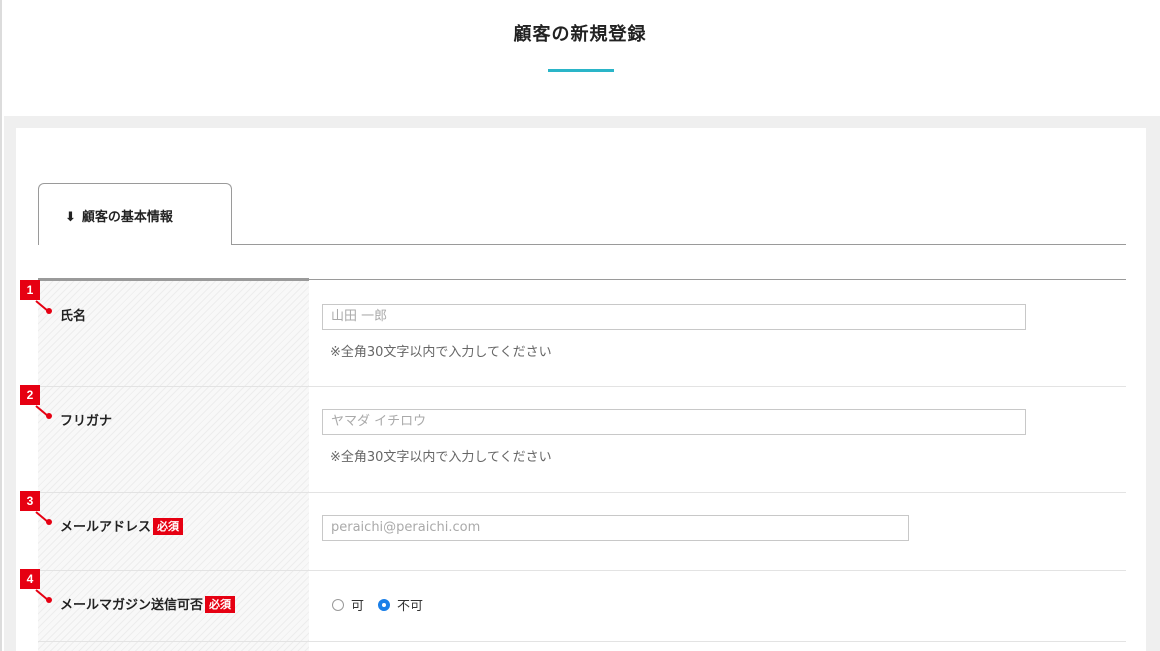  What do you see at coordinates (70, 217) in the screenshot?
I see `arrow-down-icon: ⬇` at bounding box center [70, 217].